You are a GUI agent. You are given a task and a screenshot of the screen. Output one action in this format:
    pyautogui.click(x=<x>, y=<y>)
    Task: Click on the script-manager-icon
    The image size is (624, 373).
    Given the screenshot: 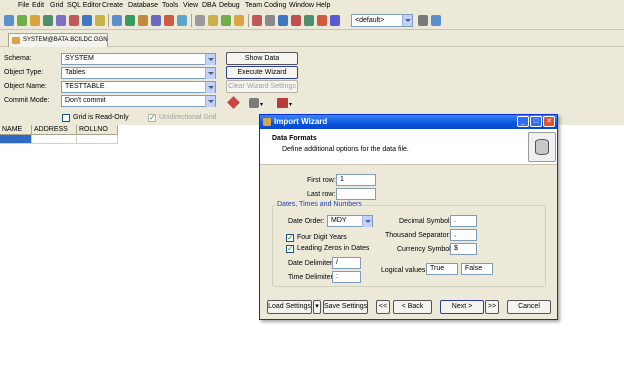 What is the action you would take?
    pyautogui.click(x=213, y=20)
    